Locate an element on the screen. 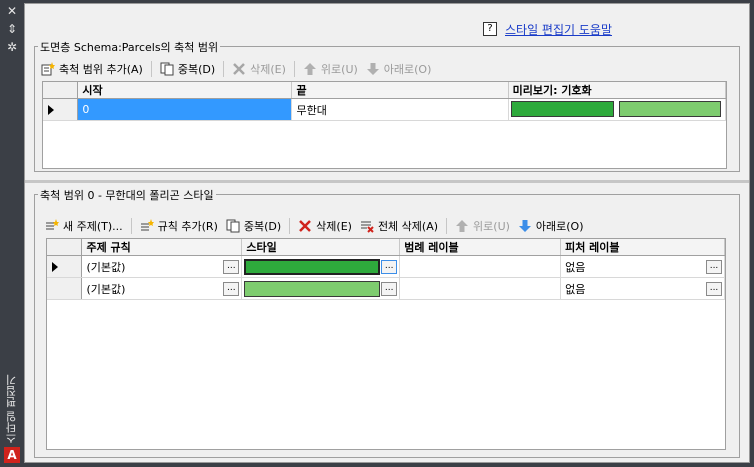 The height and width of the screenshot is (467, 754). duplicate-range-label: 중복(D) is located at coordinates (196, 69).